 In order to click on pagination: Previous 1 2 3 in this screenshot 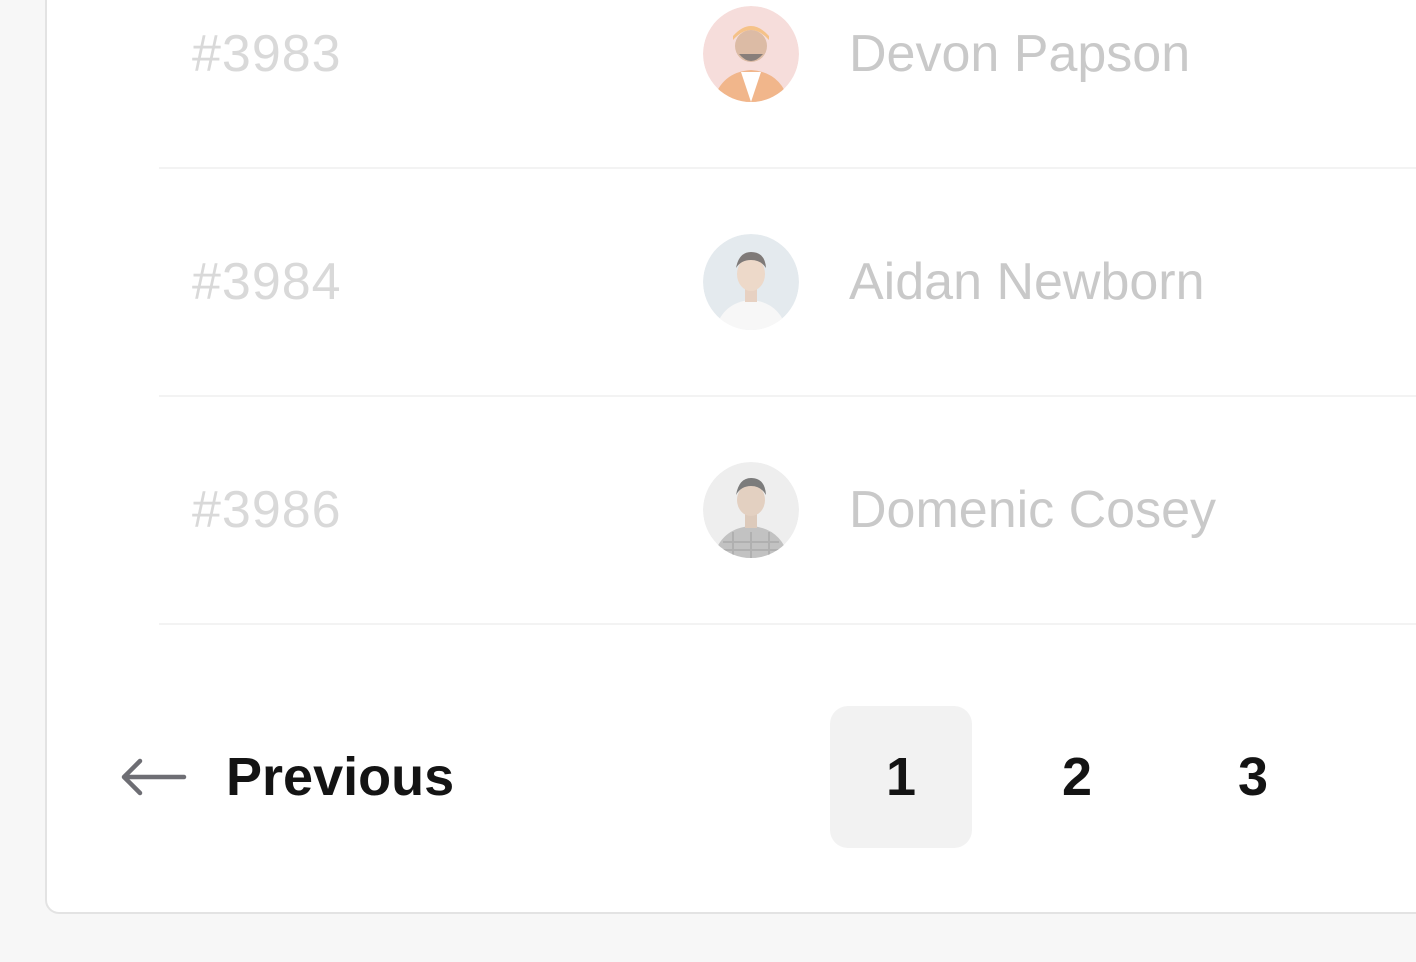, I will do `click(764, 775)`.